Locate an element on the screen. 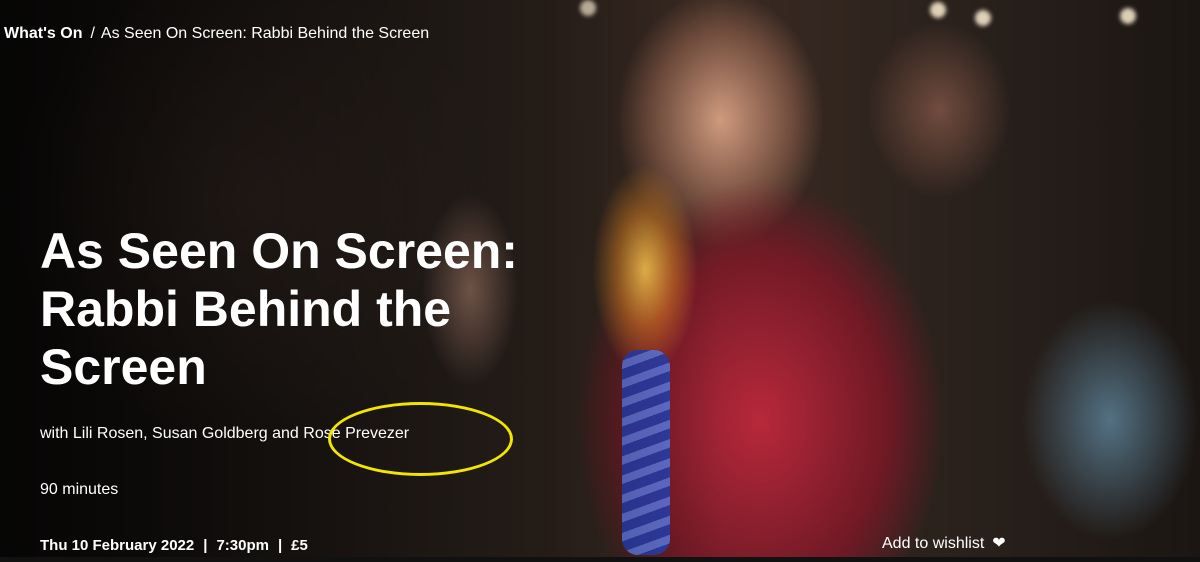 This screenshot has width=1200, height=562. bottom-strip is located at coordinates (600, 559).